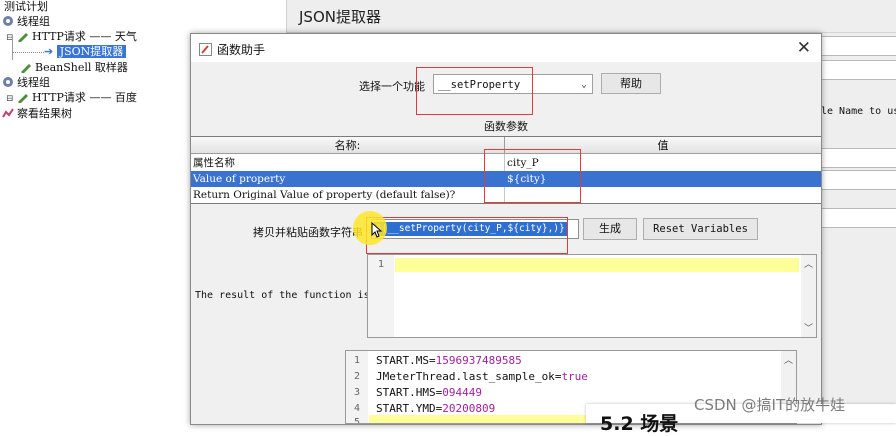 The image size is (896, 436). Describe the element at coordinates (49, 51) in the screenshot. I see `arrow-icon: ➔` at that location.